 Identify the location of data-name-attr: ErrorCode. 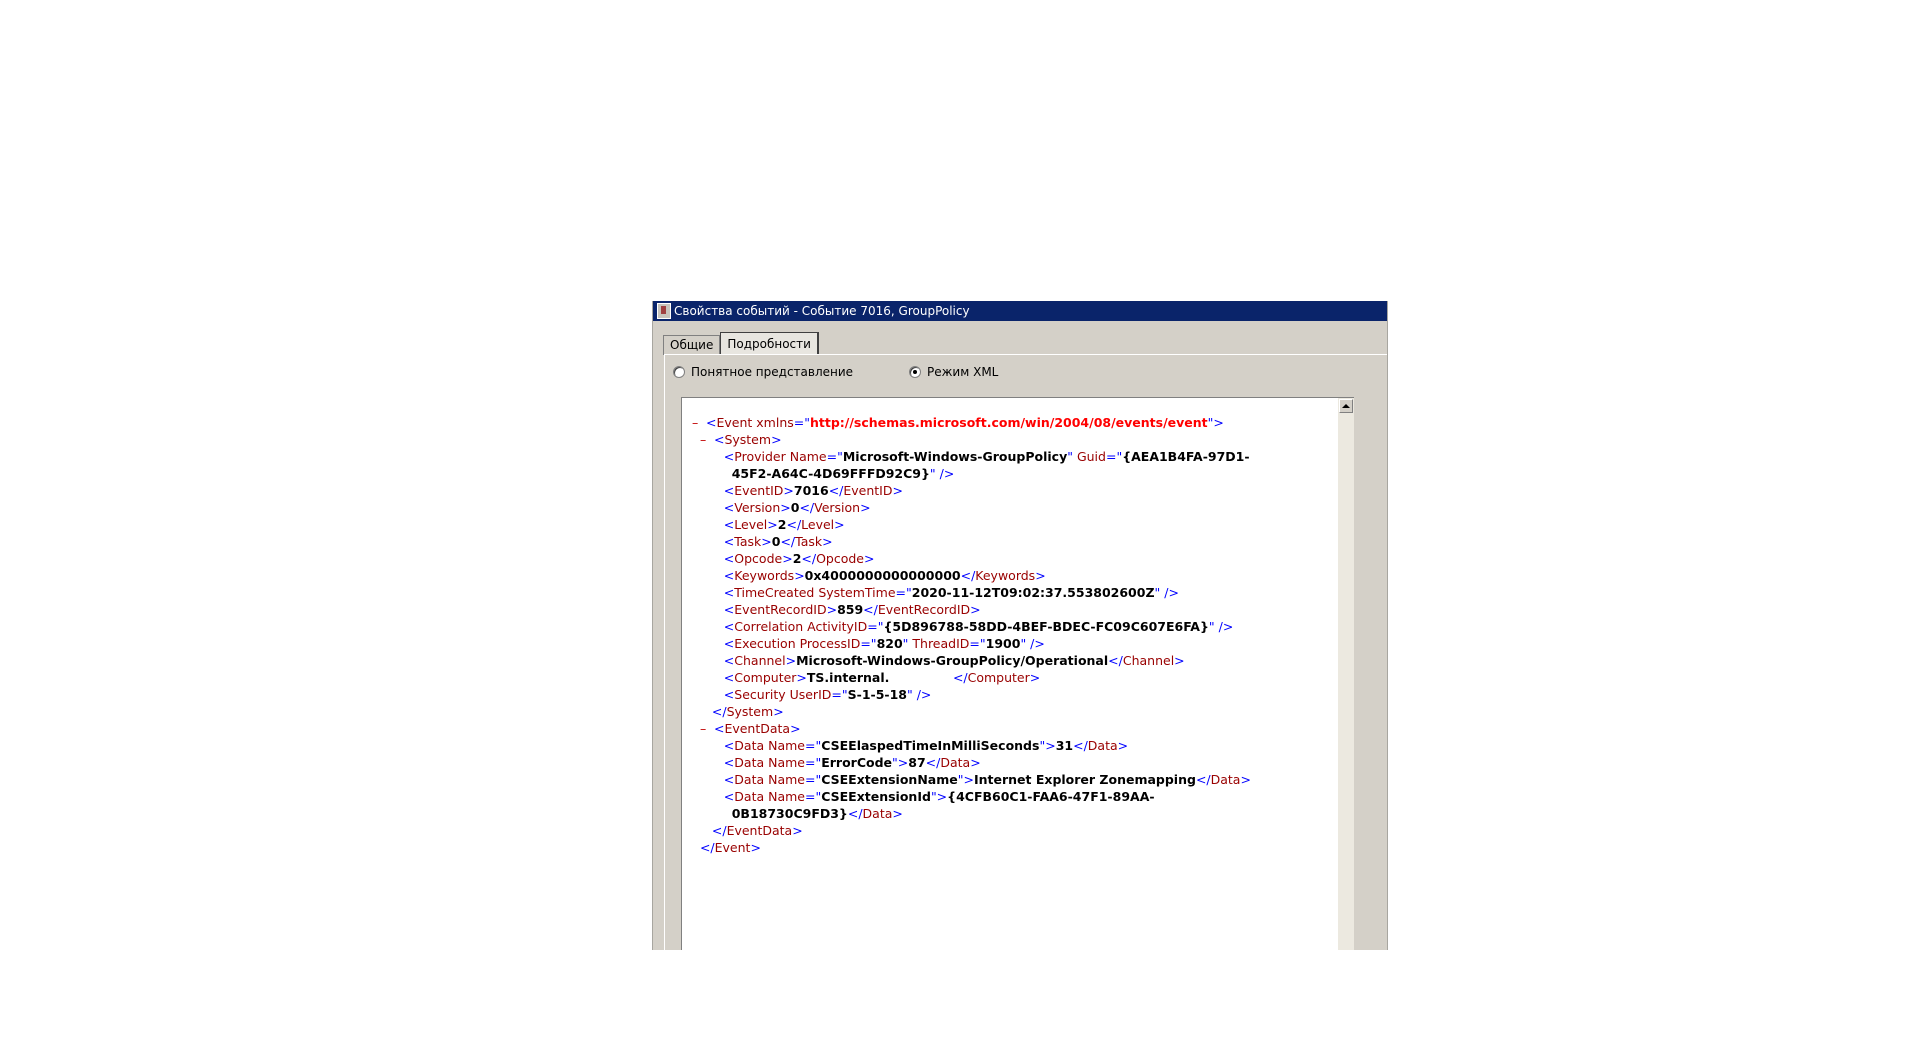
(857, 762).